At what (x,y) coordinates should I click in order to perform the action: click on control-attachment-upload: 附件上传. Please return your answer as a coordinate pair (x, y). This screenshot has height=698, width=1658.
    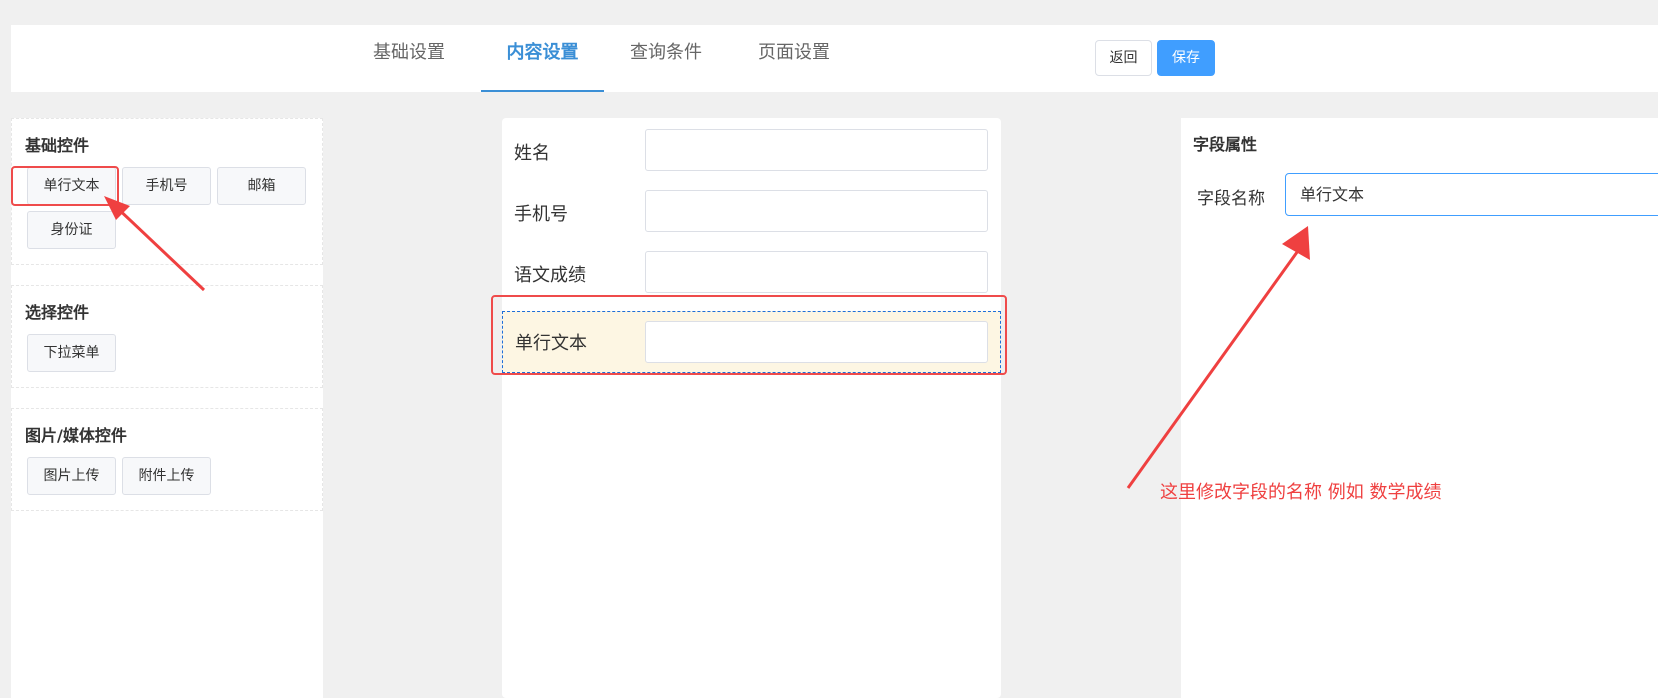
    Looking at the image, I should click on (166, 476).